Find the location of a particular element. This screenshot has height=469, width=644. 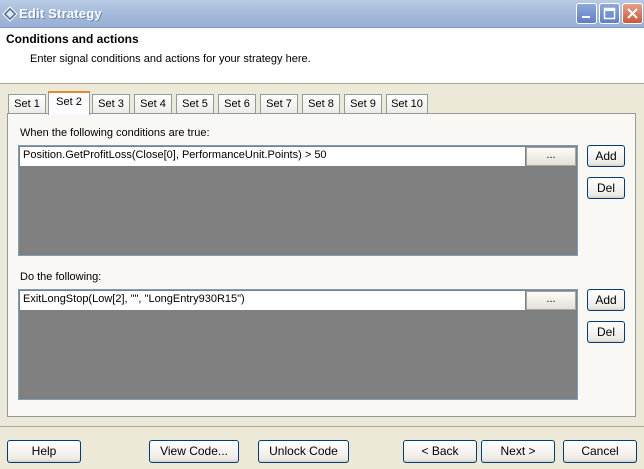

minimize-icon is located at coordinates (586, 17).